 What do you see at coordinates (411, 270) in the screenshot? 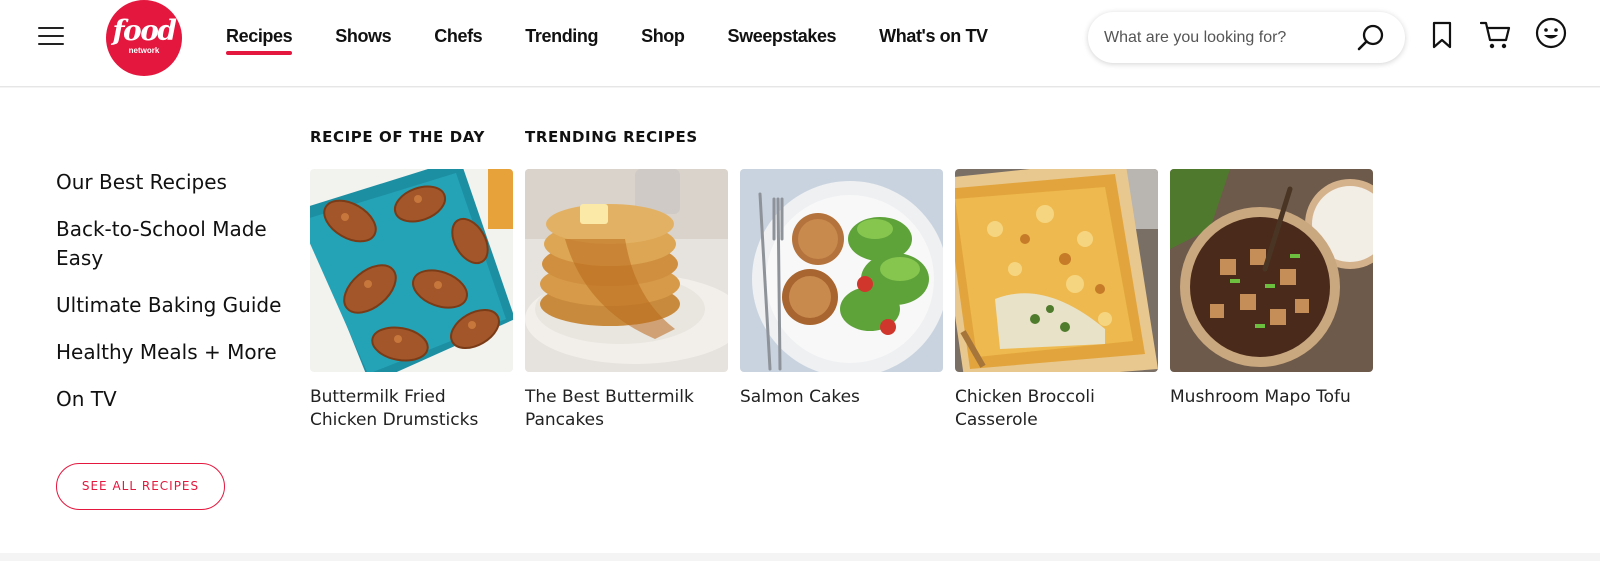
I see `recipe-image-fried-chicken` at bounding box center [411, 270].